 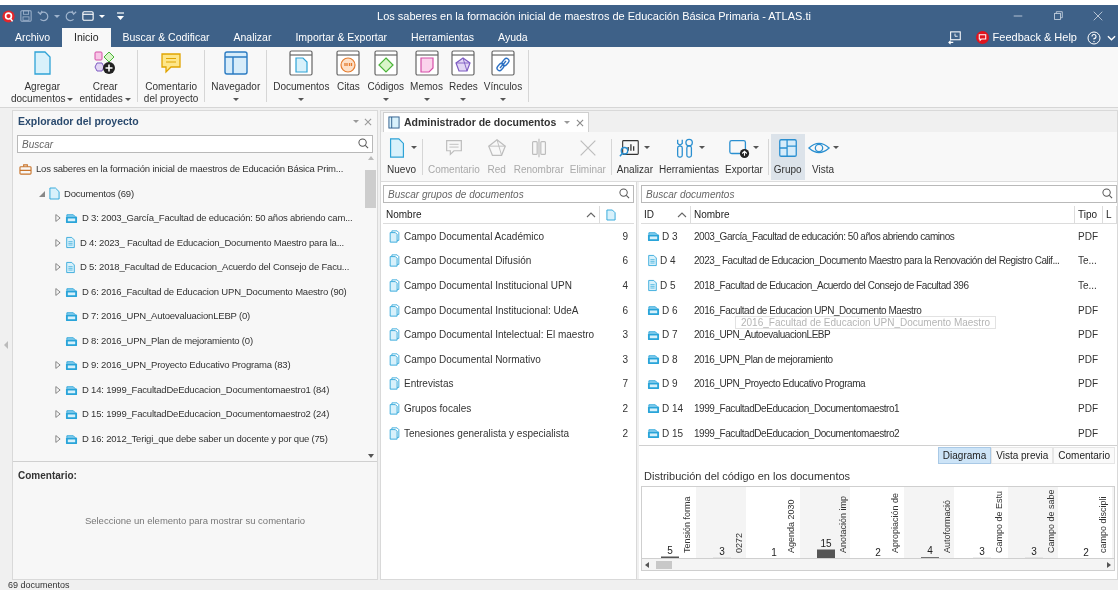 I want to click on ribbon-button: Memos, so click(x=426, y=77).